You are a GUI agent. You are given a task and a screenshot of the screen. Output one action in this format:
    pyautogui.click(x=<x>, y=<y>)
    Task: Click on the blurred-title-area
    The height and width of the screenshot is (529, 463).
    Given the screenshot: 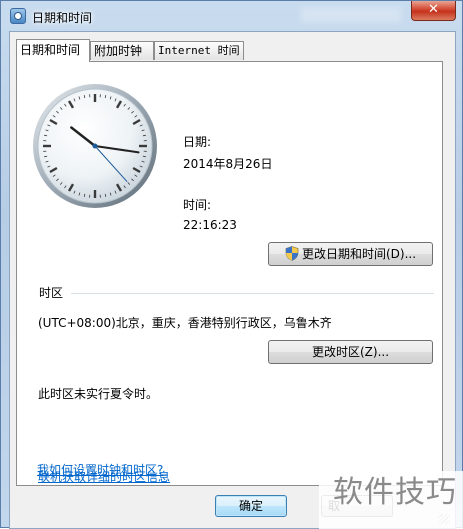 What is the action you would take?
    pyautogui.click(x=351, y=15)
    